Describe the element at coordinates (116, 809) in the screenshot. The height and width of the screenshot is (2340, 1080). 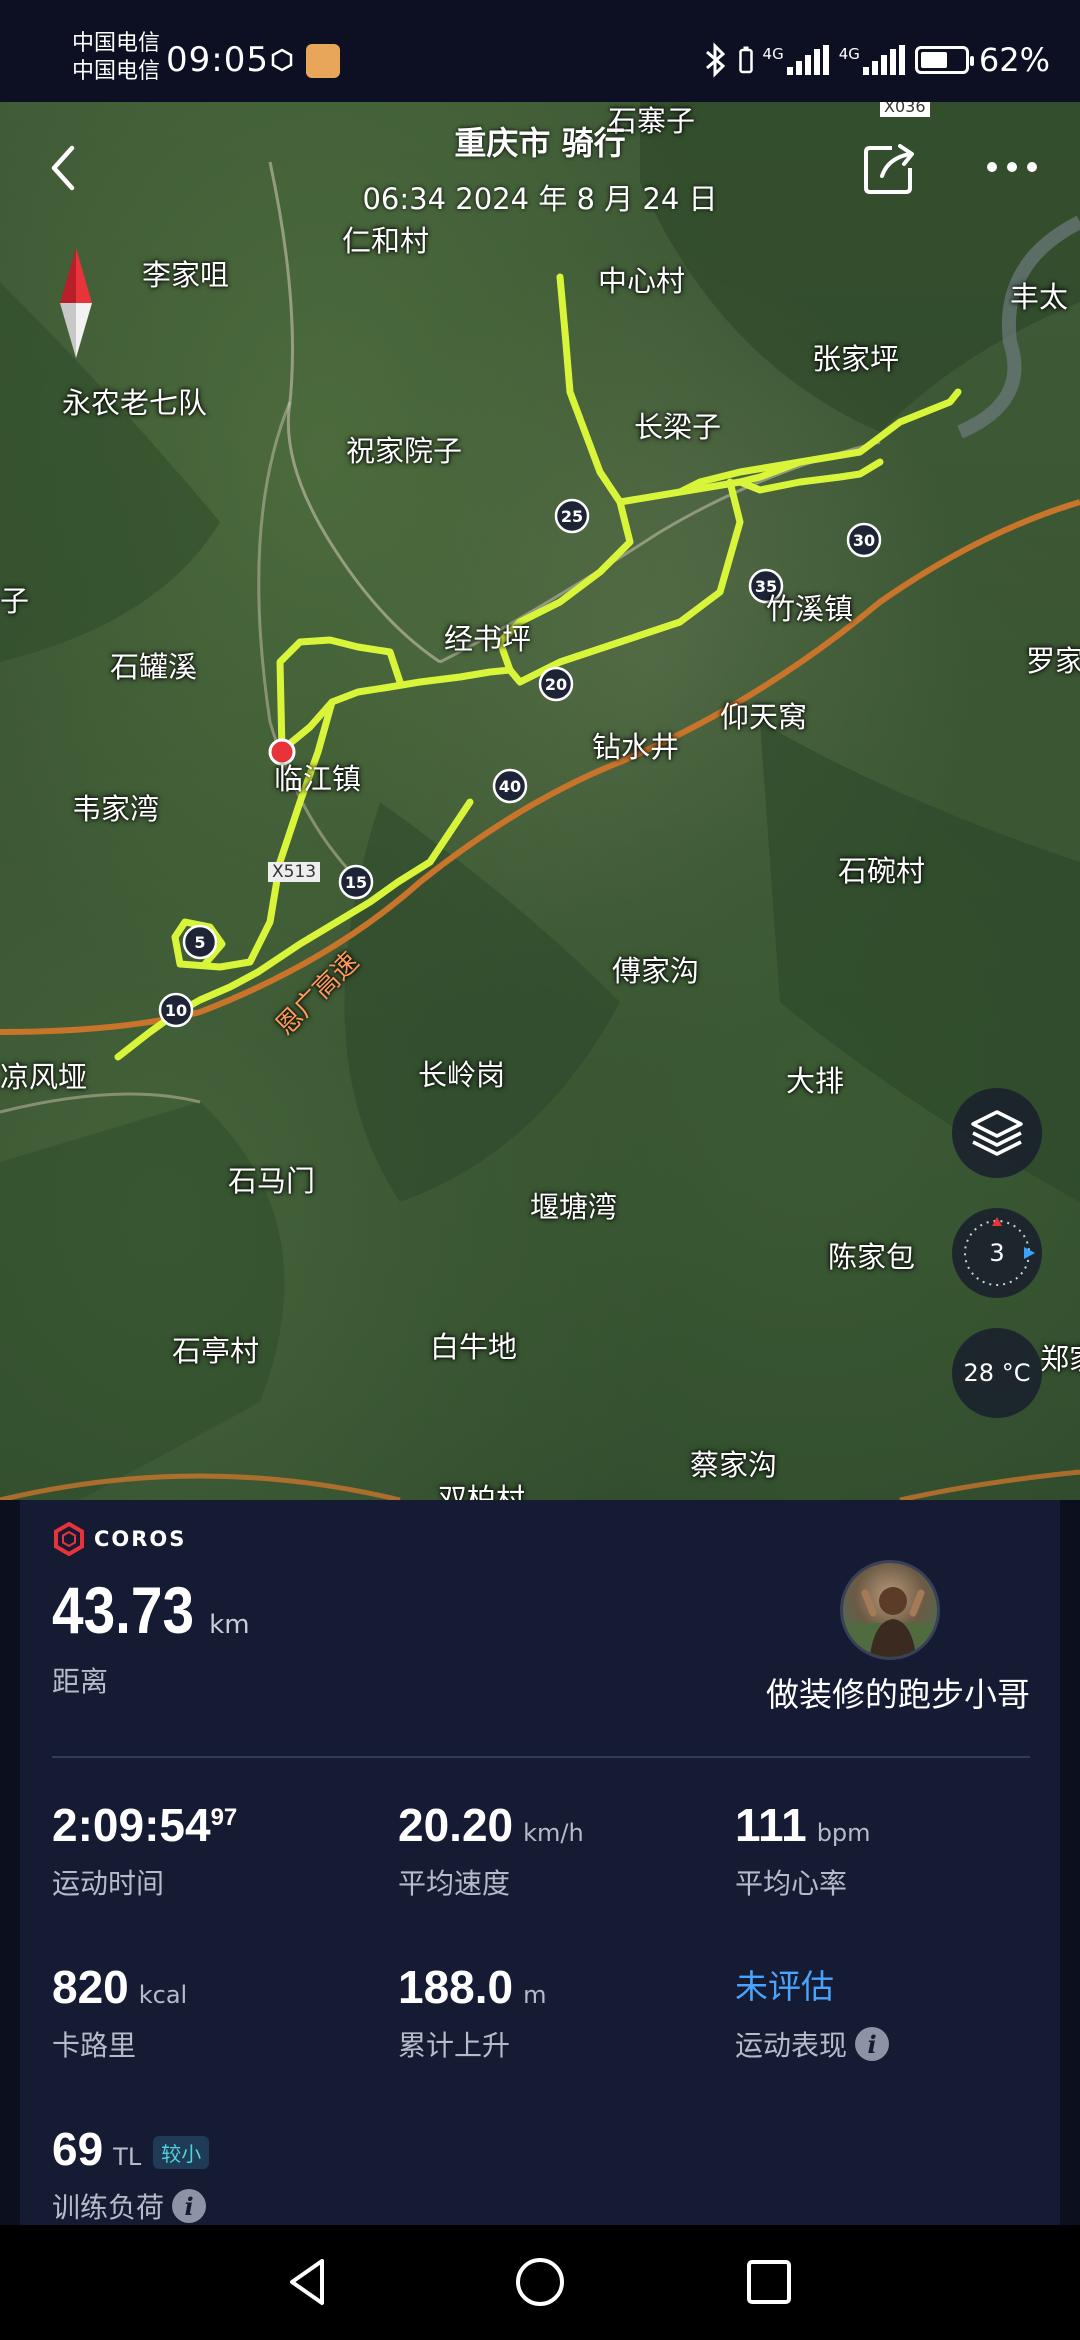
I see `place-label: 韦家湾` at that location.